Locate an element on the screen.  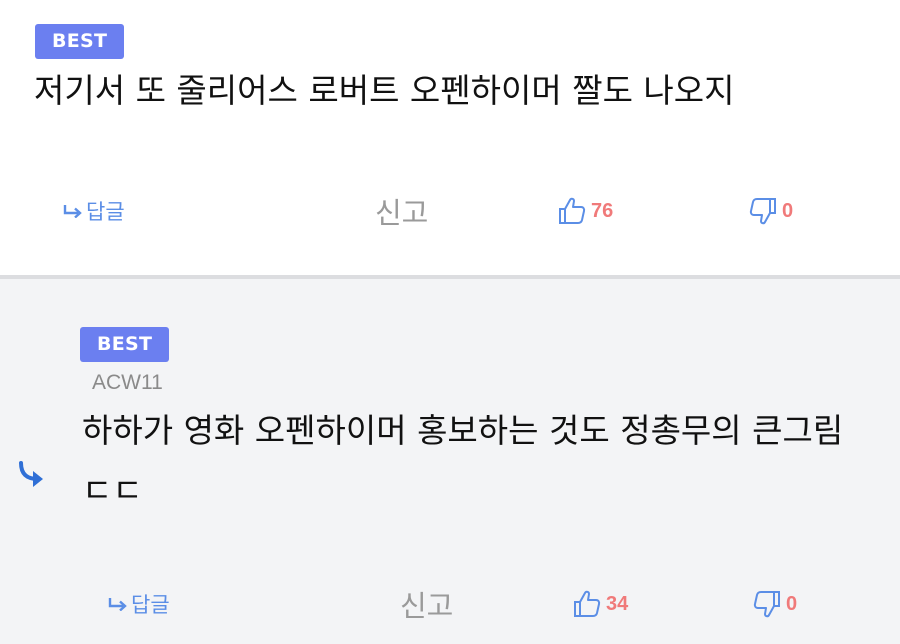
comment-actions: 답글 신고 34 0 is located at coordinates (450, 604).